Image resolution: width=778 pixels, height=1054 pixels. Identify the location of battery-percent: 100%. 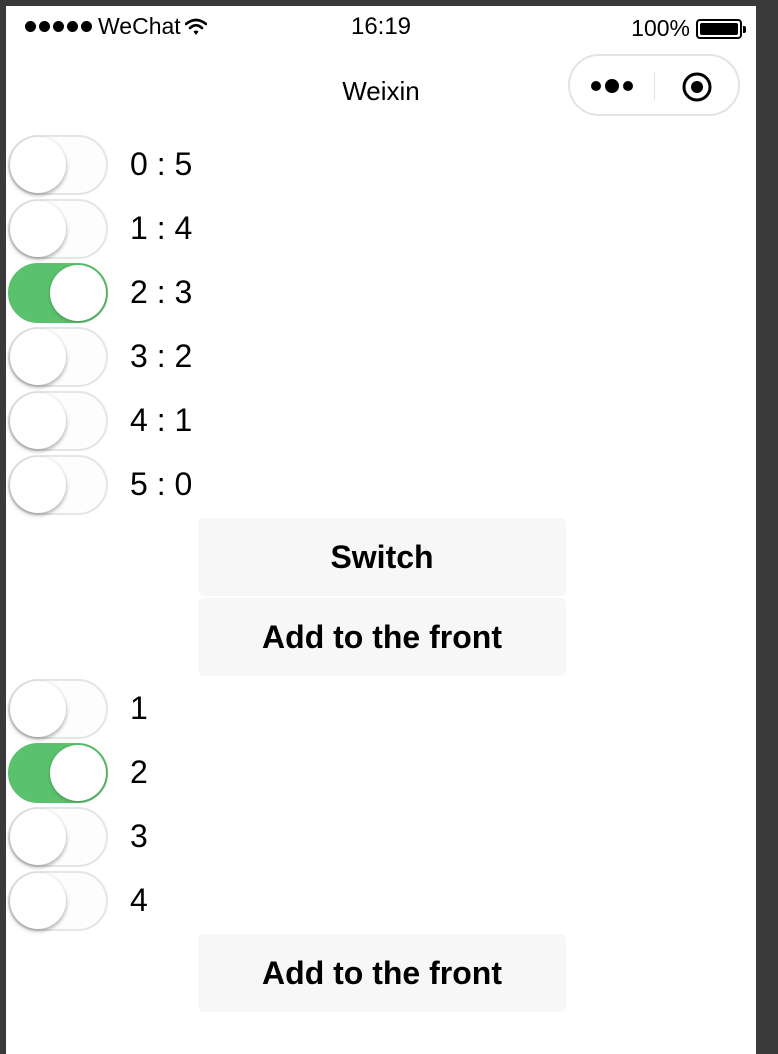
(660, 28).